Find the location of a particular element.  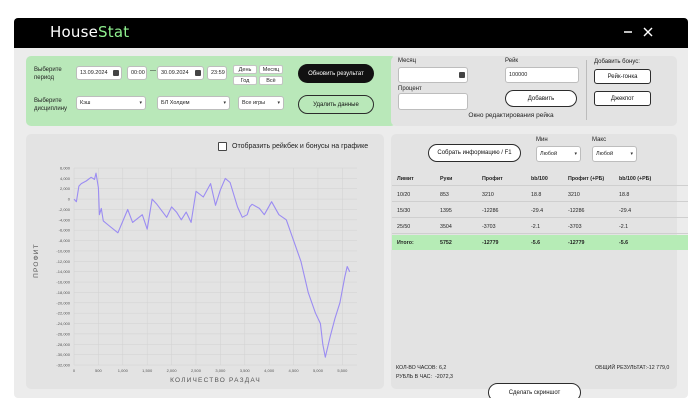

y-tick-label: -32,000 is located at coordinates (63, 365).